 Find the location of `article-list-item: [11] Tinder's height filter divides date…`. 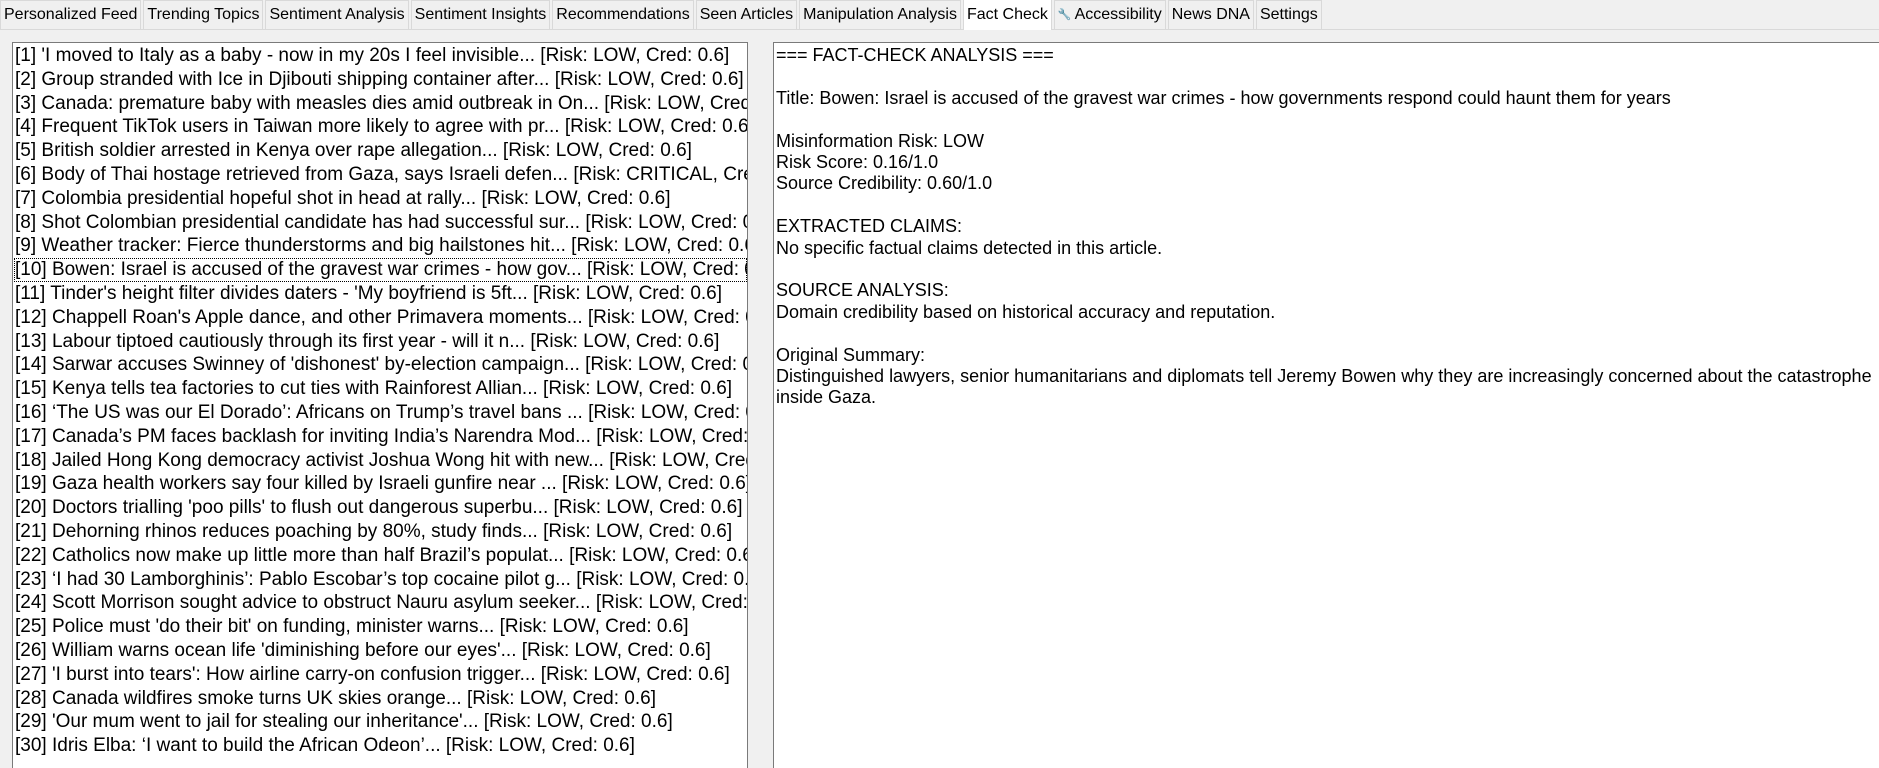

article-list-item: [11] Tinder's height filter divides date… is located at coordinates (380, 294).